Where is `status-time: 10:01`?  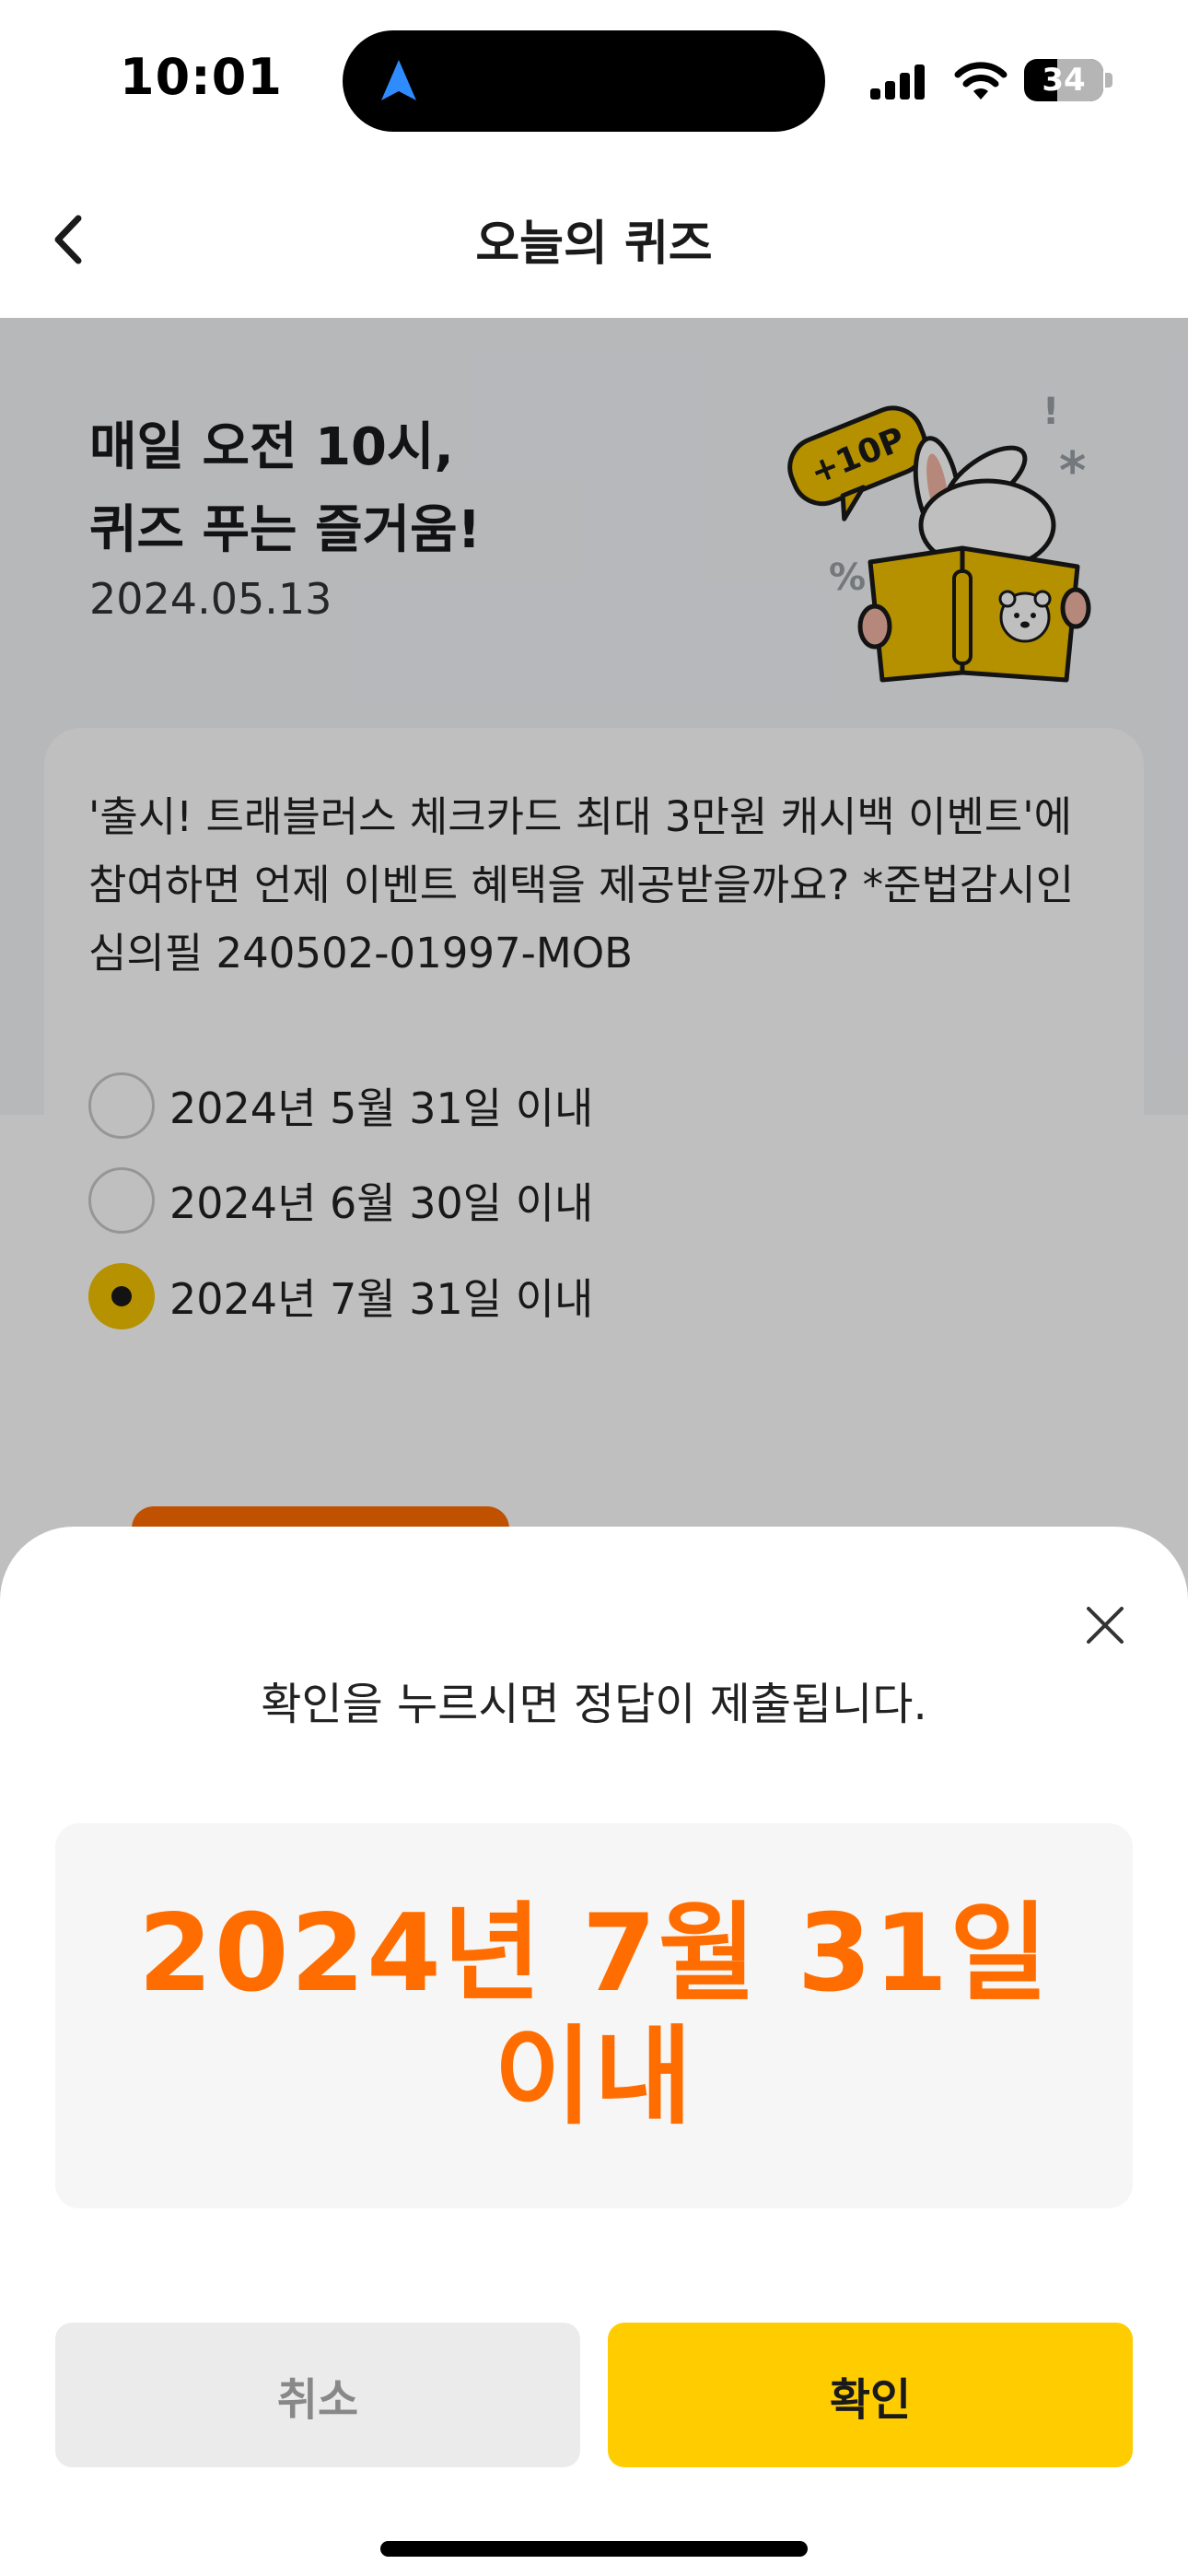 status-time: 10:01 is located at coordinates (201, 77).